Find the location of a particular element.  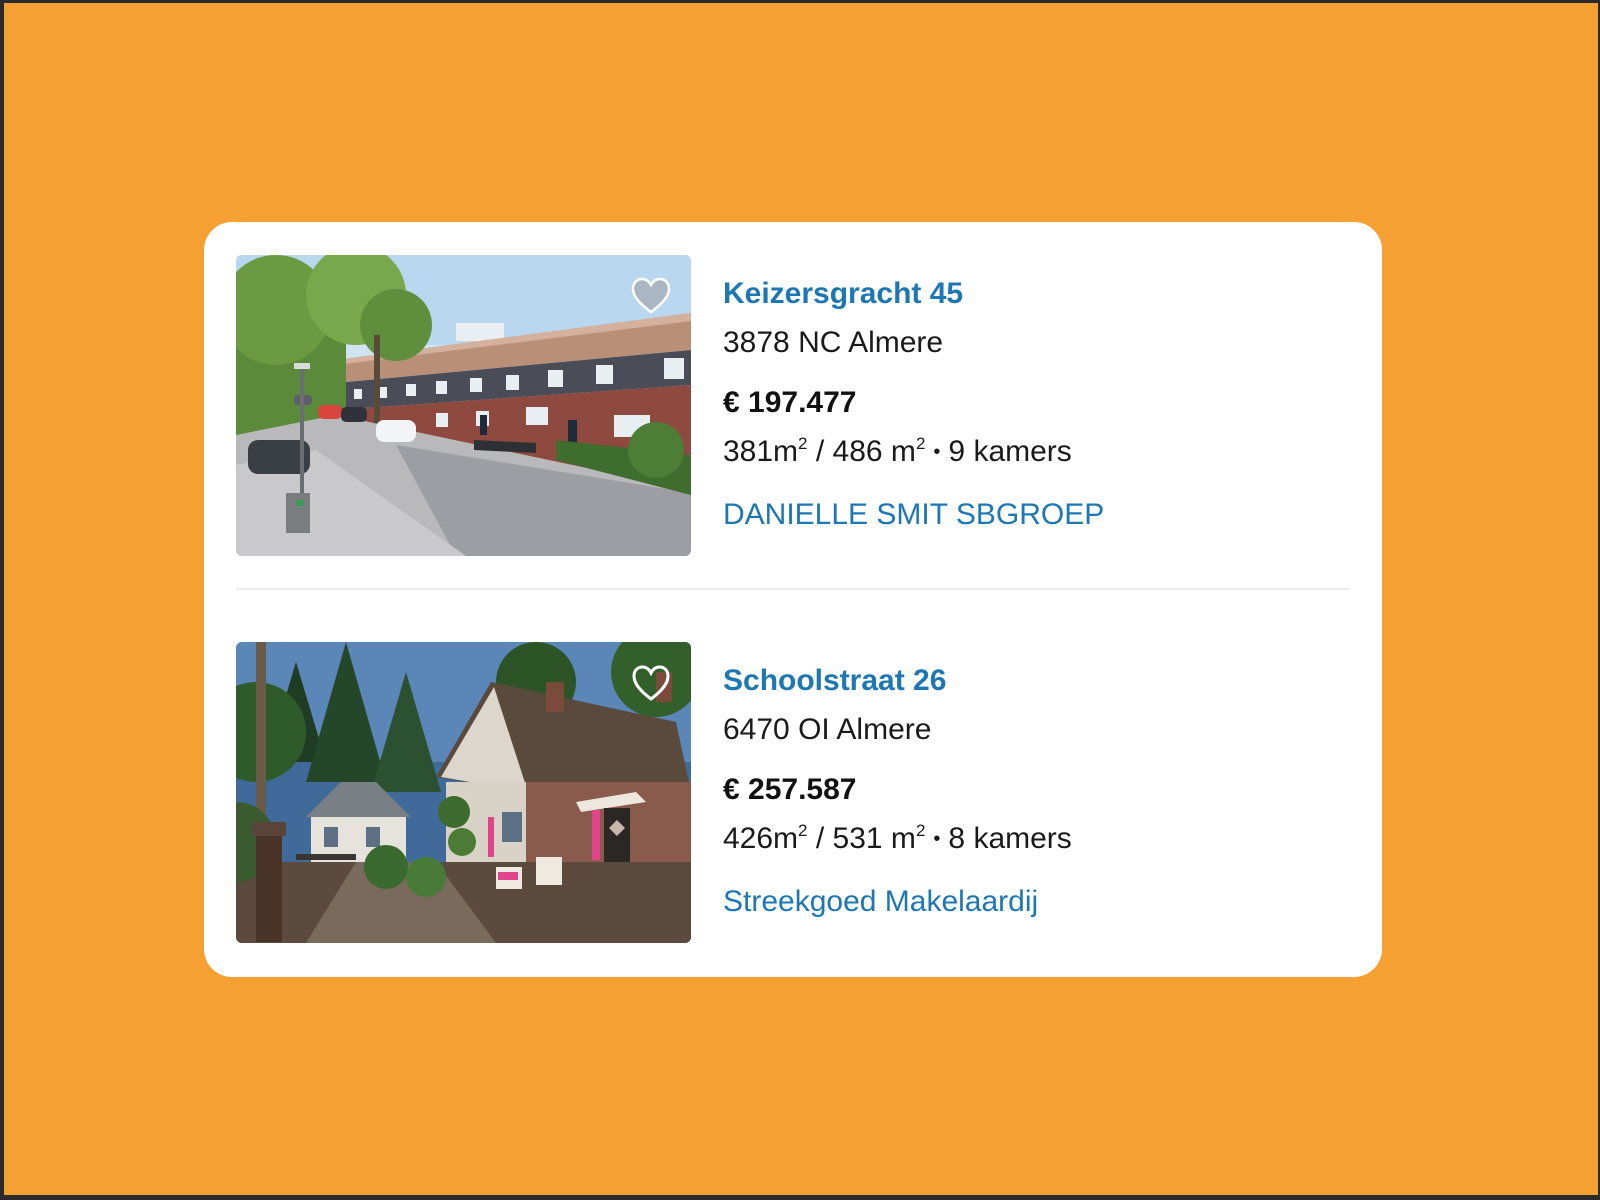

room-count: 9 kamers is located at coordinates (1010, 451).